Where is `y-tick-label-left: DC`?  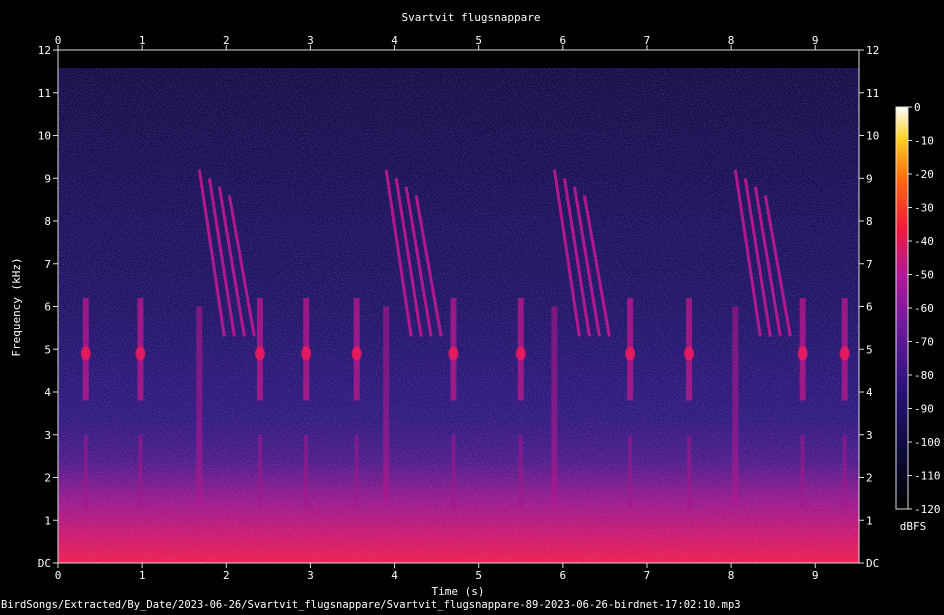
y-tick-label-left: DC is located at coordinates (44, 563).